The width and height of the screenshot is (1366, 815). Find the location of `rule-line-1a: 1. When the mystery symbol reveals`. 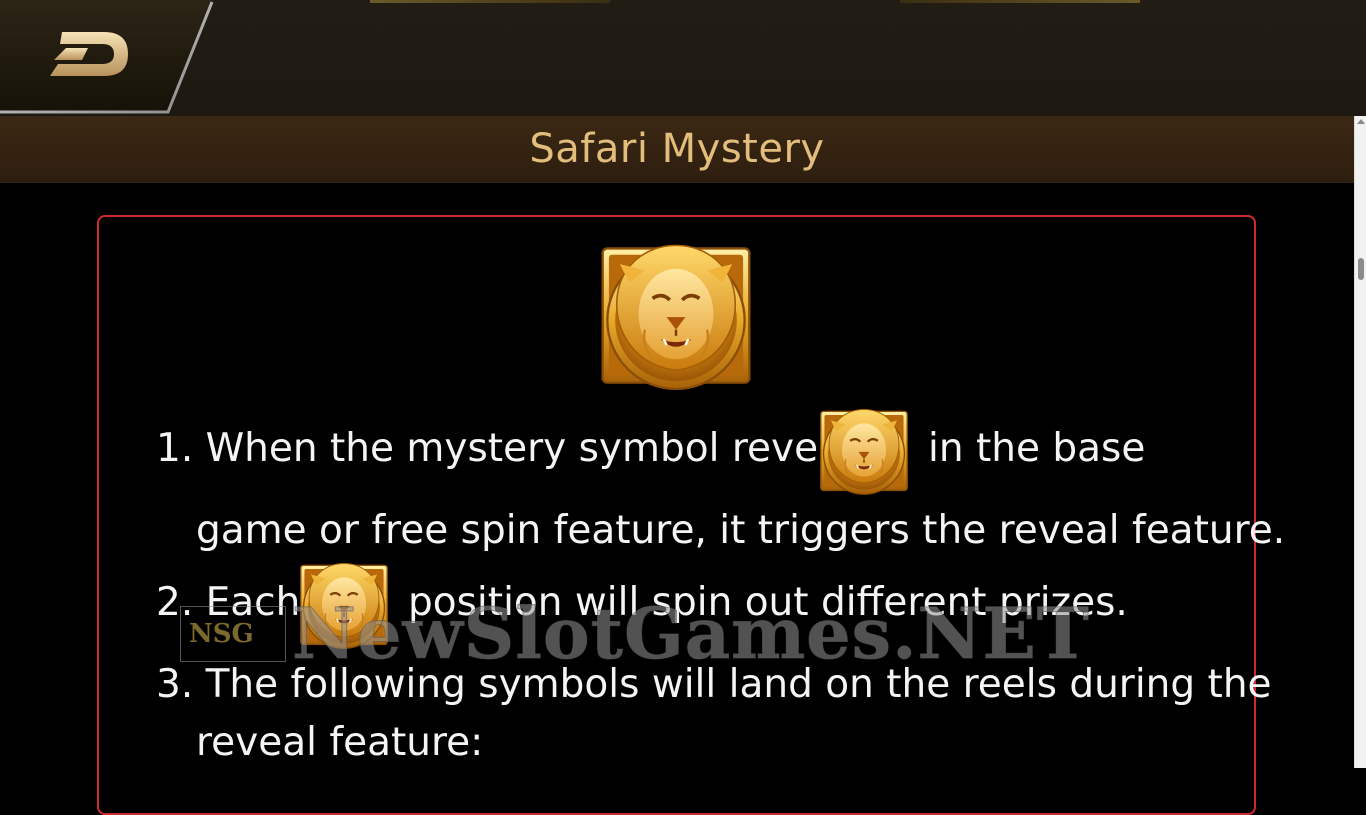

rule-line-1a: 1. When the mystery symbol reveals is located at coordinates (515, 448).